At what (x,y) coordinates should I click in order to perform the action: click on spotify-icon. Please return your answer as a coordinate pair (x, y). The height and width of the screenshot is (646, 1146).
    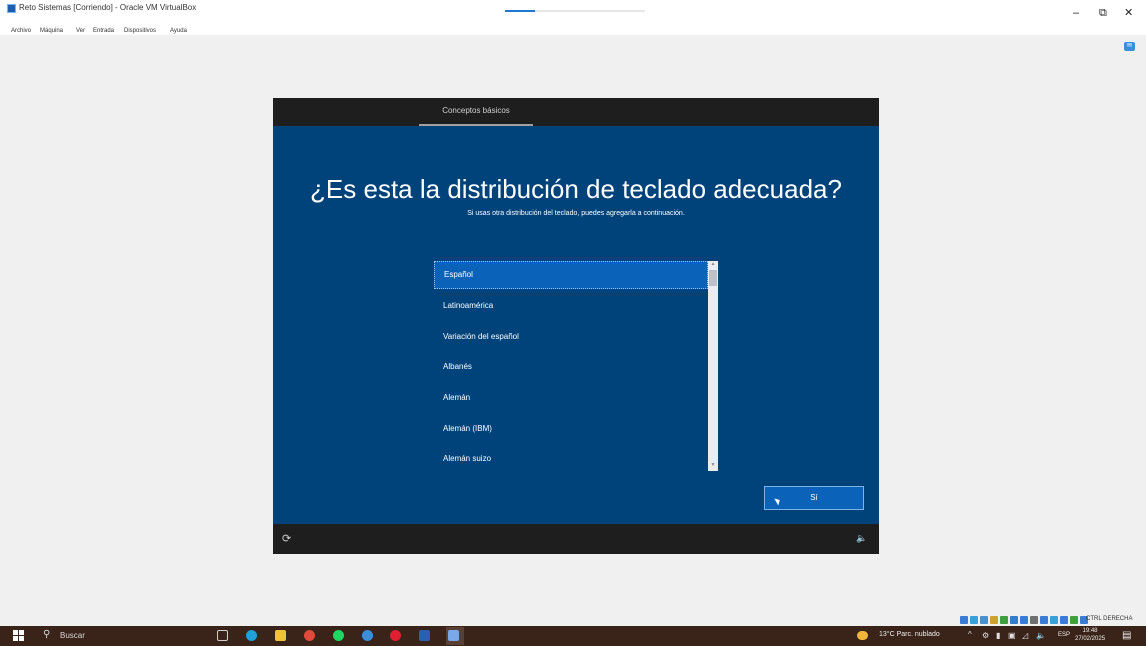
    Looking at the image, I should click on (338, 635).